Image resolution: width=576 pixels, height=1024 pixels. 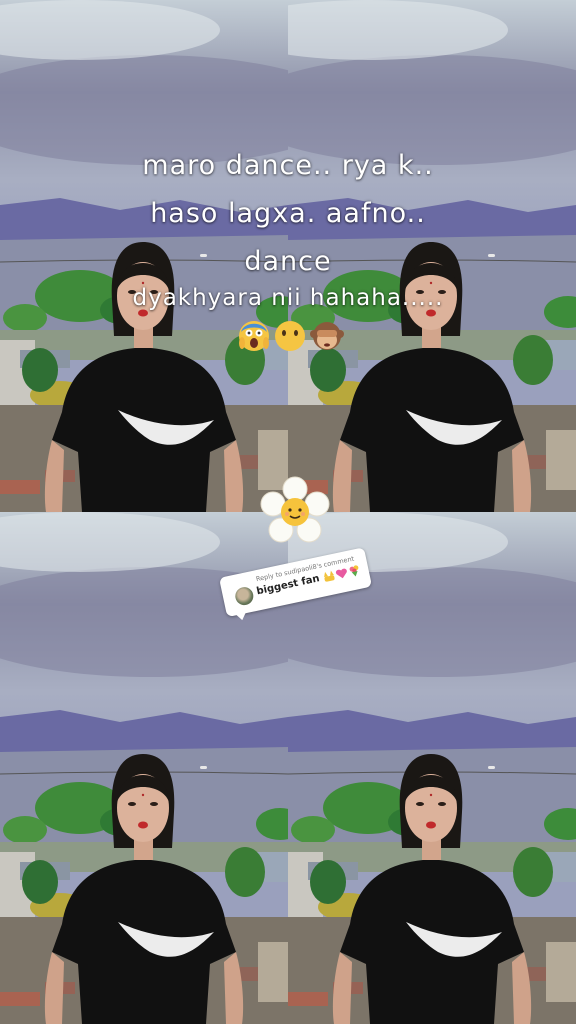 I want to click on caption-line-1: maro dance.. rya k.., so click(x=288, y=165).